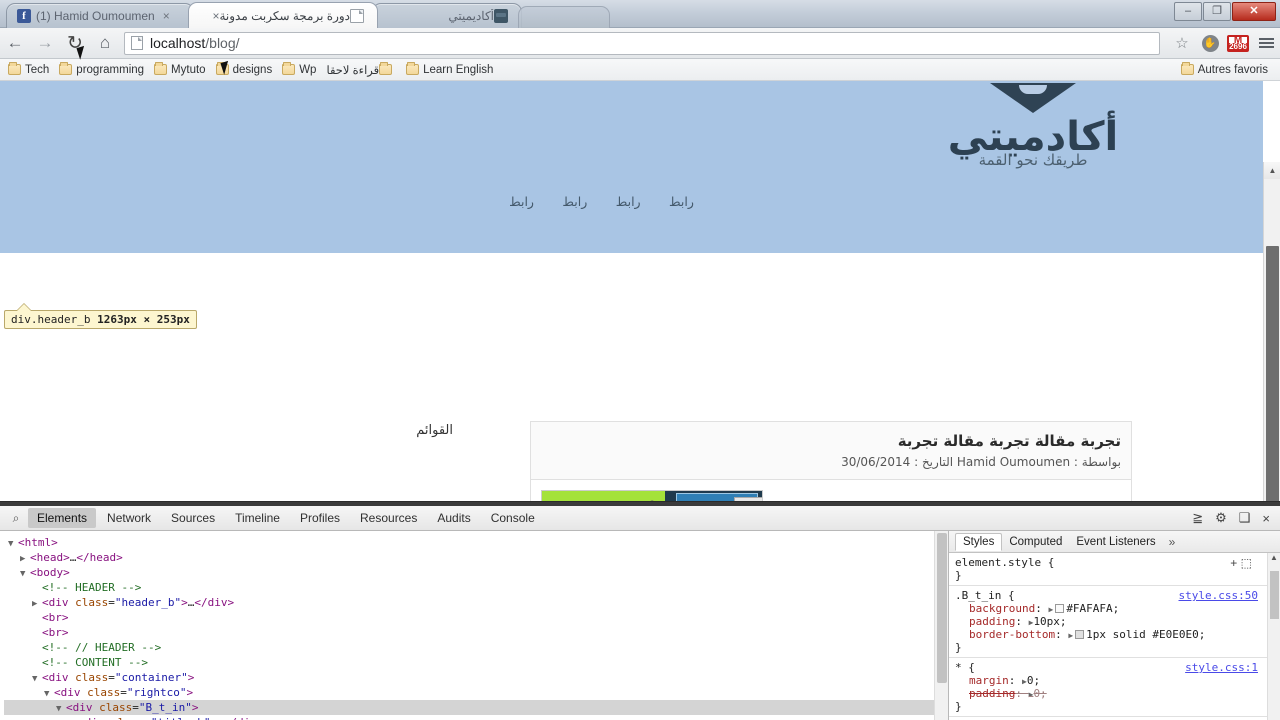  Describe the element at coordinates (1114, 693) in the screenshot. I see `css-property: padding: ▶0;` at that location.